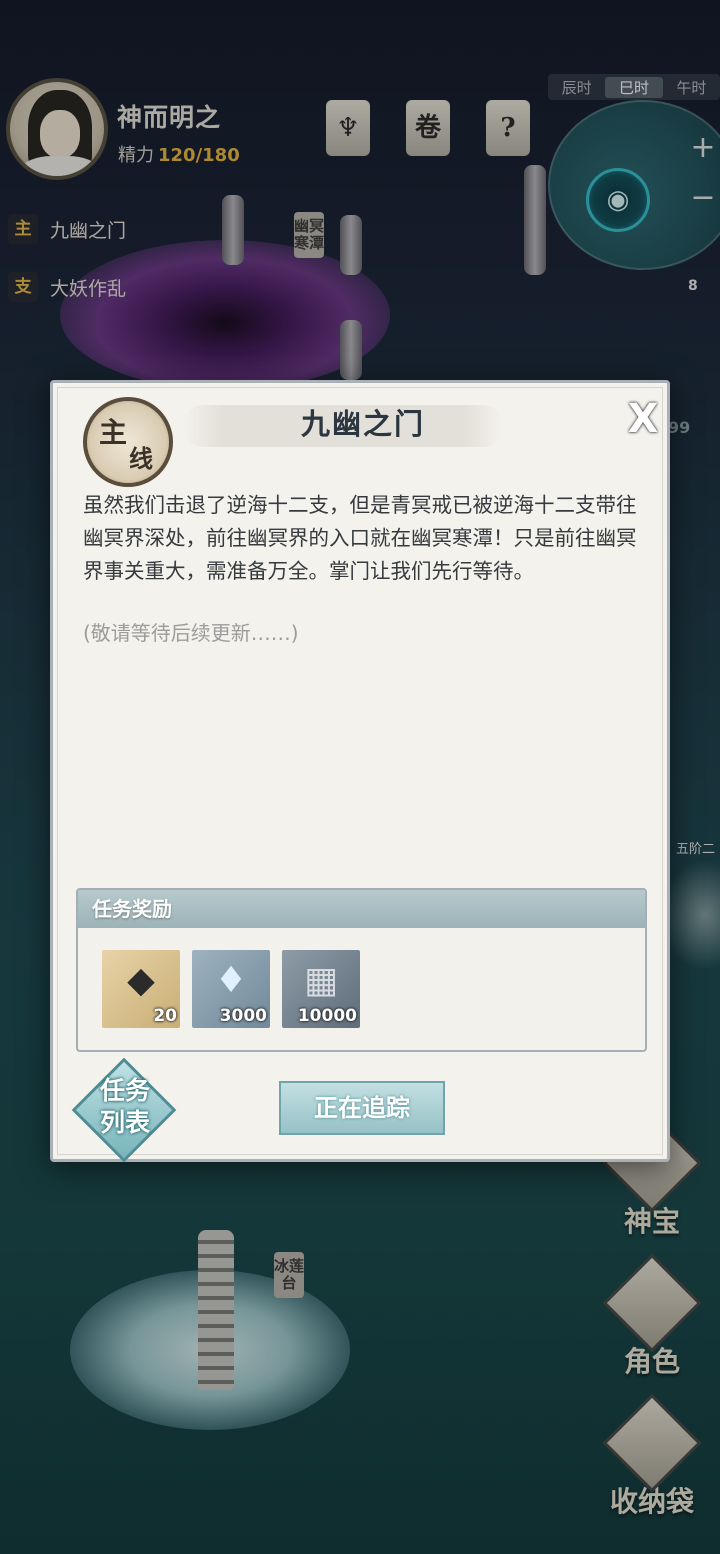 The image size is (720, 1554). What do you see at coordinates (124, 1122) in the screenshot?
I see `quest-list-line-2: 列表` at bounding box center [124, 1122].